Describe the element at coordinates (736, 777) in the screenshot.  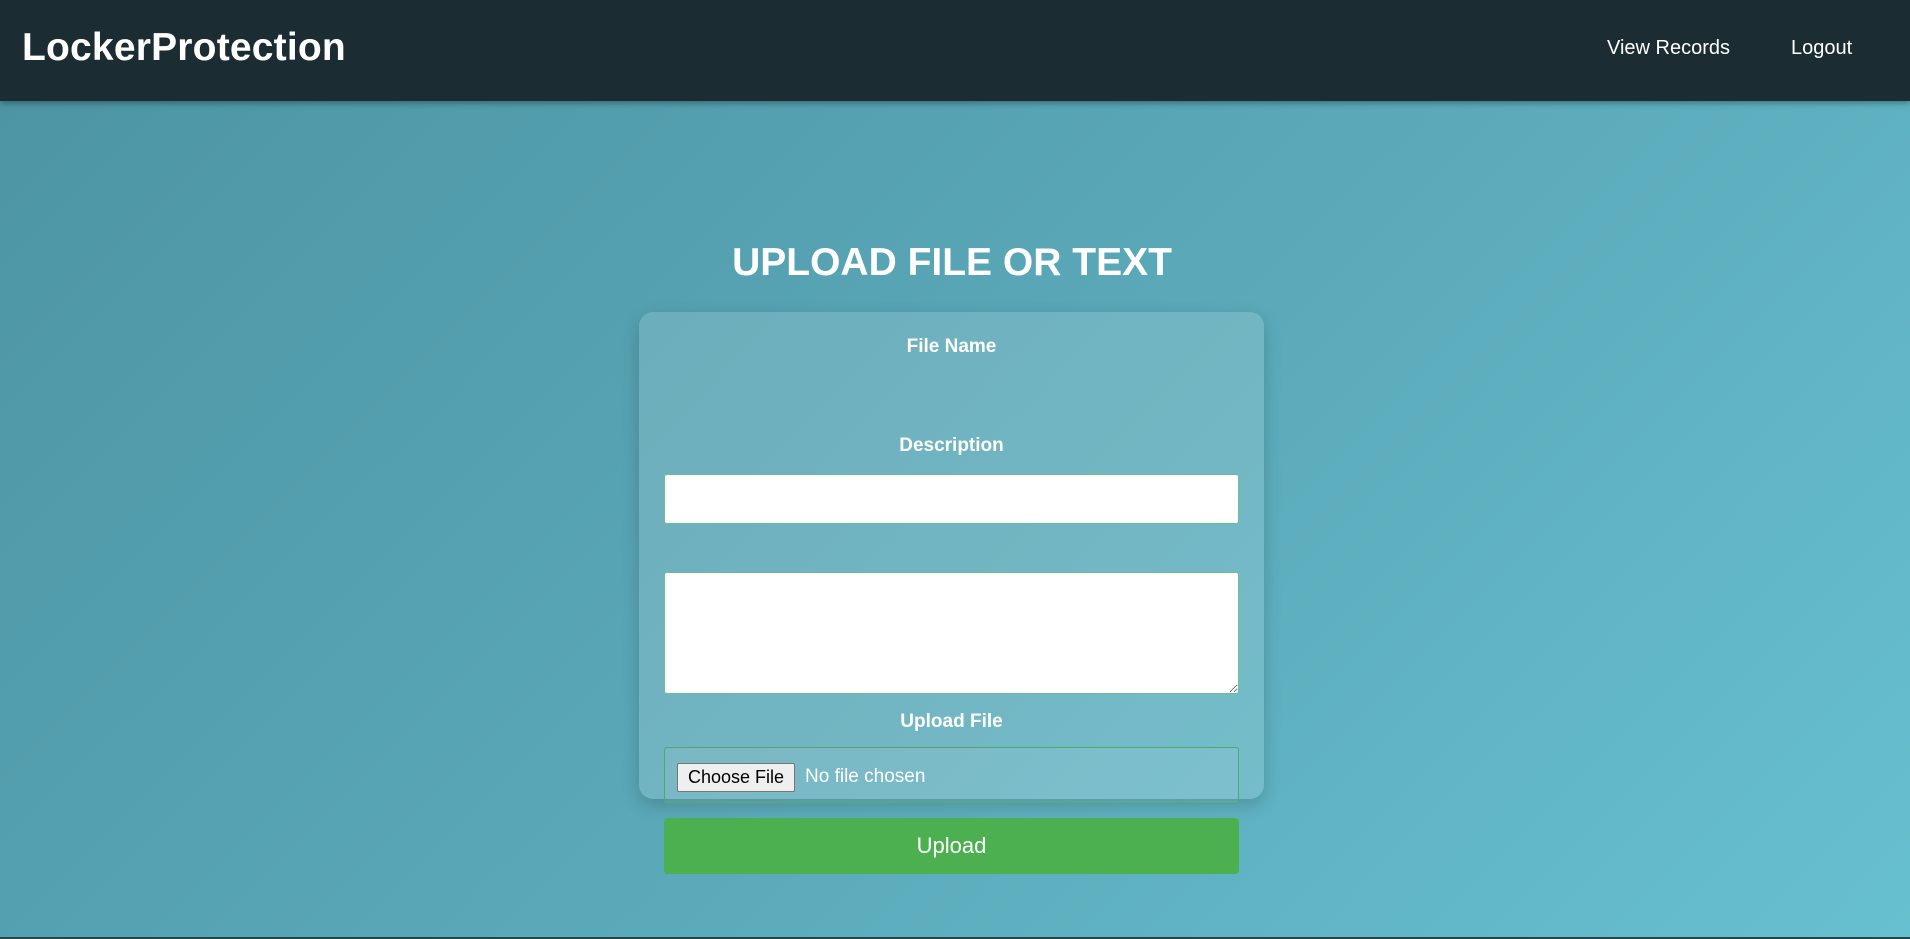
I see `choose-file-button: Choose File` at that location.